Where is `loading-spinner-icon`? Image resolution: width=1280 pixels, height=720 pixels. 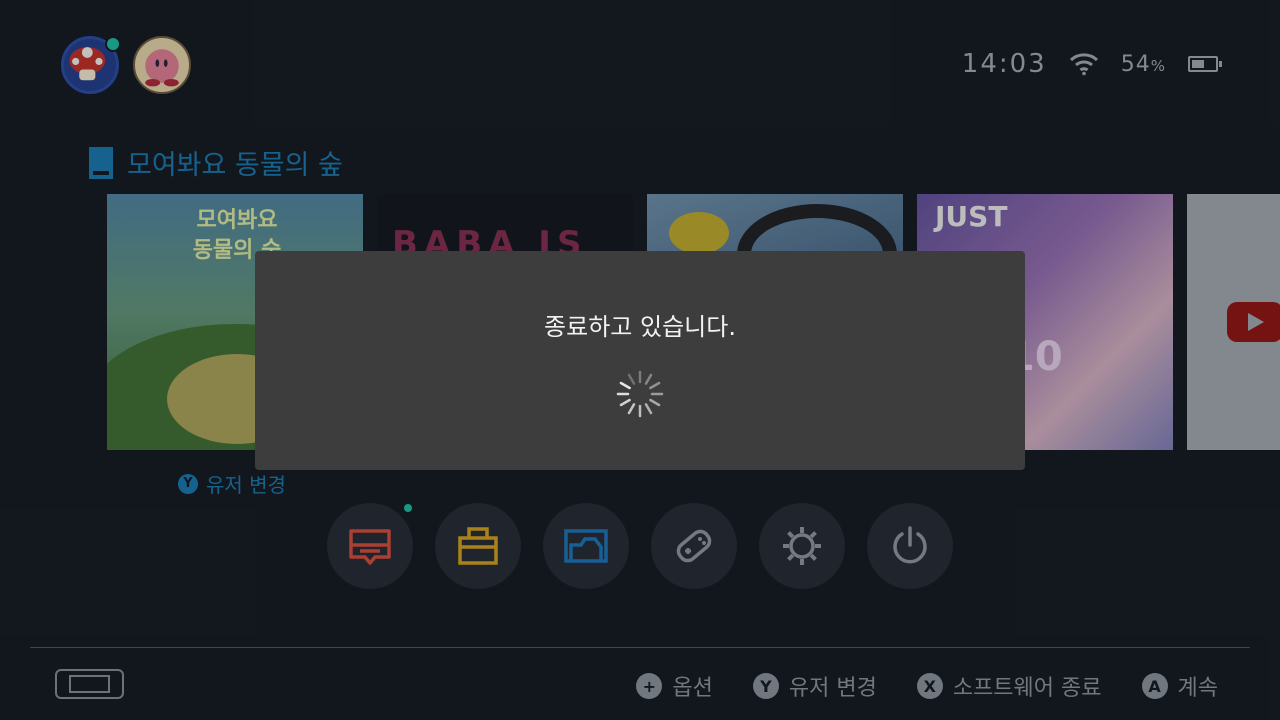 loading-spinner-icon is located at coordinates (640, 394).